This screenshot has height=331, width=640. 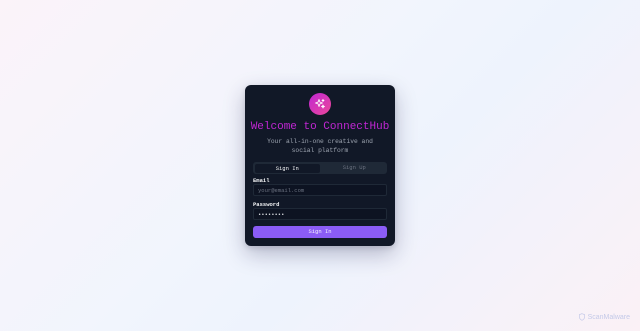 I want to click on shield-icon, so click(x=581, y=317).